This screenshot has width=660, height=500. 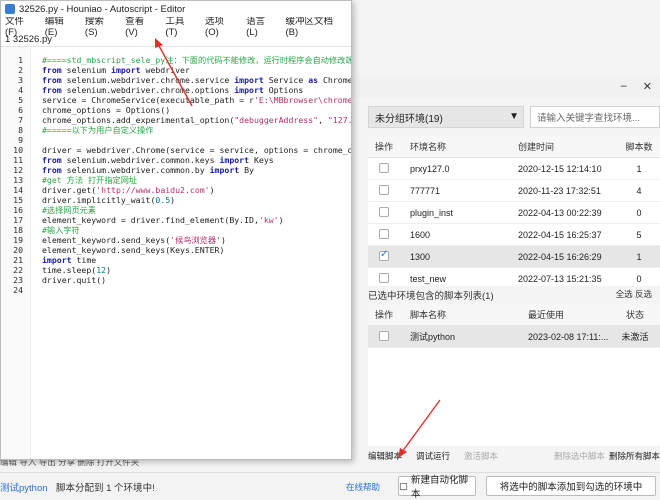 I want to click on manager-titlebar, so click(x=505, y=87).